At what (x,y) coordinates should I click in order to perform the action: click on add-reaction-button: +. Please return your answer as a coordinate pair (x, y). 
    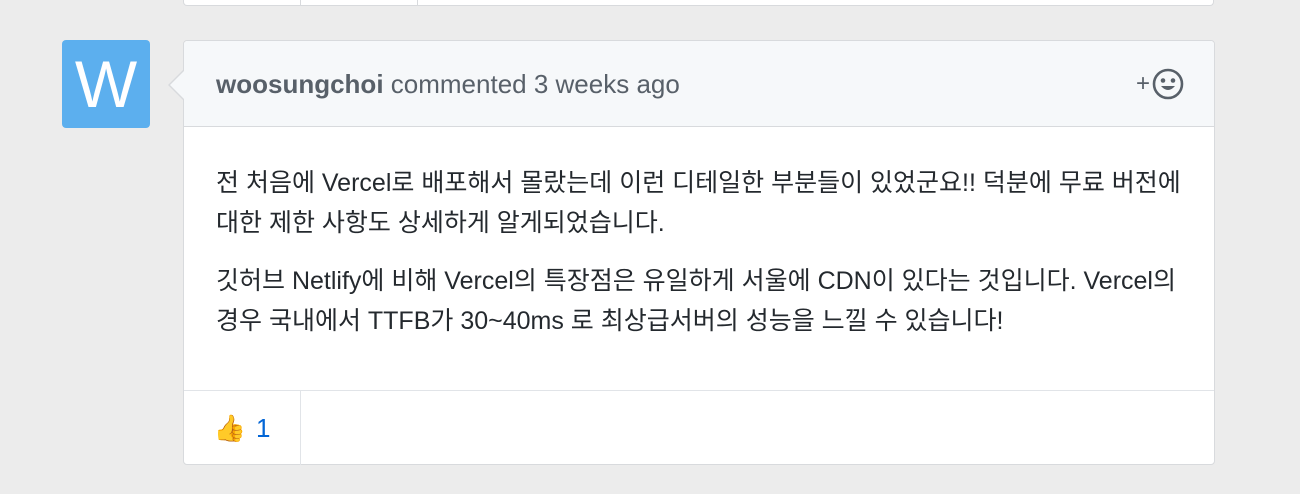
    Looking at the image, I should click on (1160, 84).